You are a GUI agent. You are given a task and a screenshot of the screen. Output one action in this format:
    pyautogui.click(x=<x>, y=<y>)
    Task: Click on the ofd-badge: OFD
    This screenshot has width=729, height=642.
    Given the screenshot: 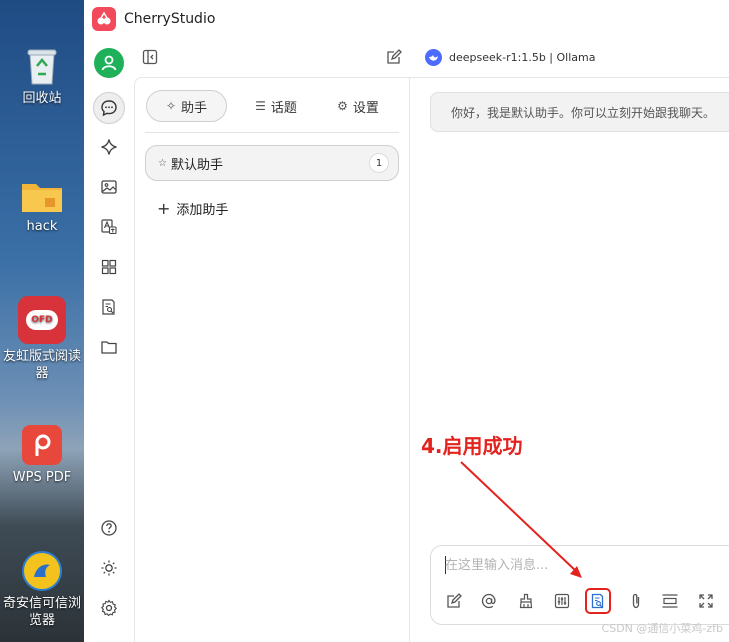 What is the action you would take?
    pyautogui.click(x=42, y=320)
    